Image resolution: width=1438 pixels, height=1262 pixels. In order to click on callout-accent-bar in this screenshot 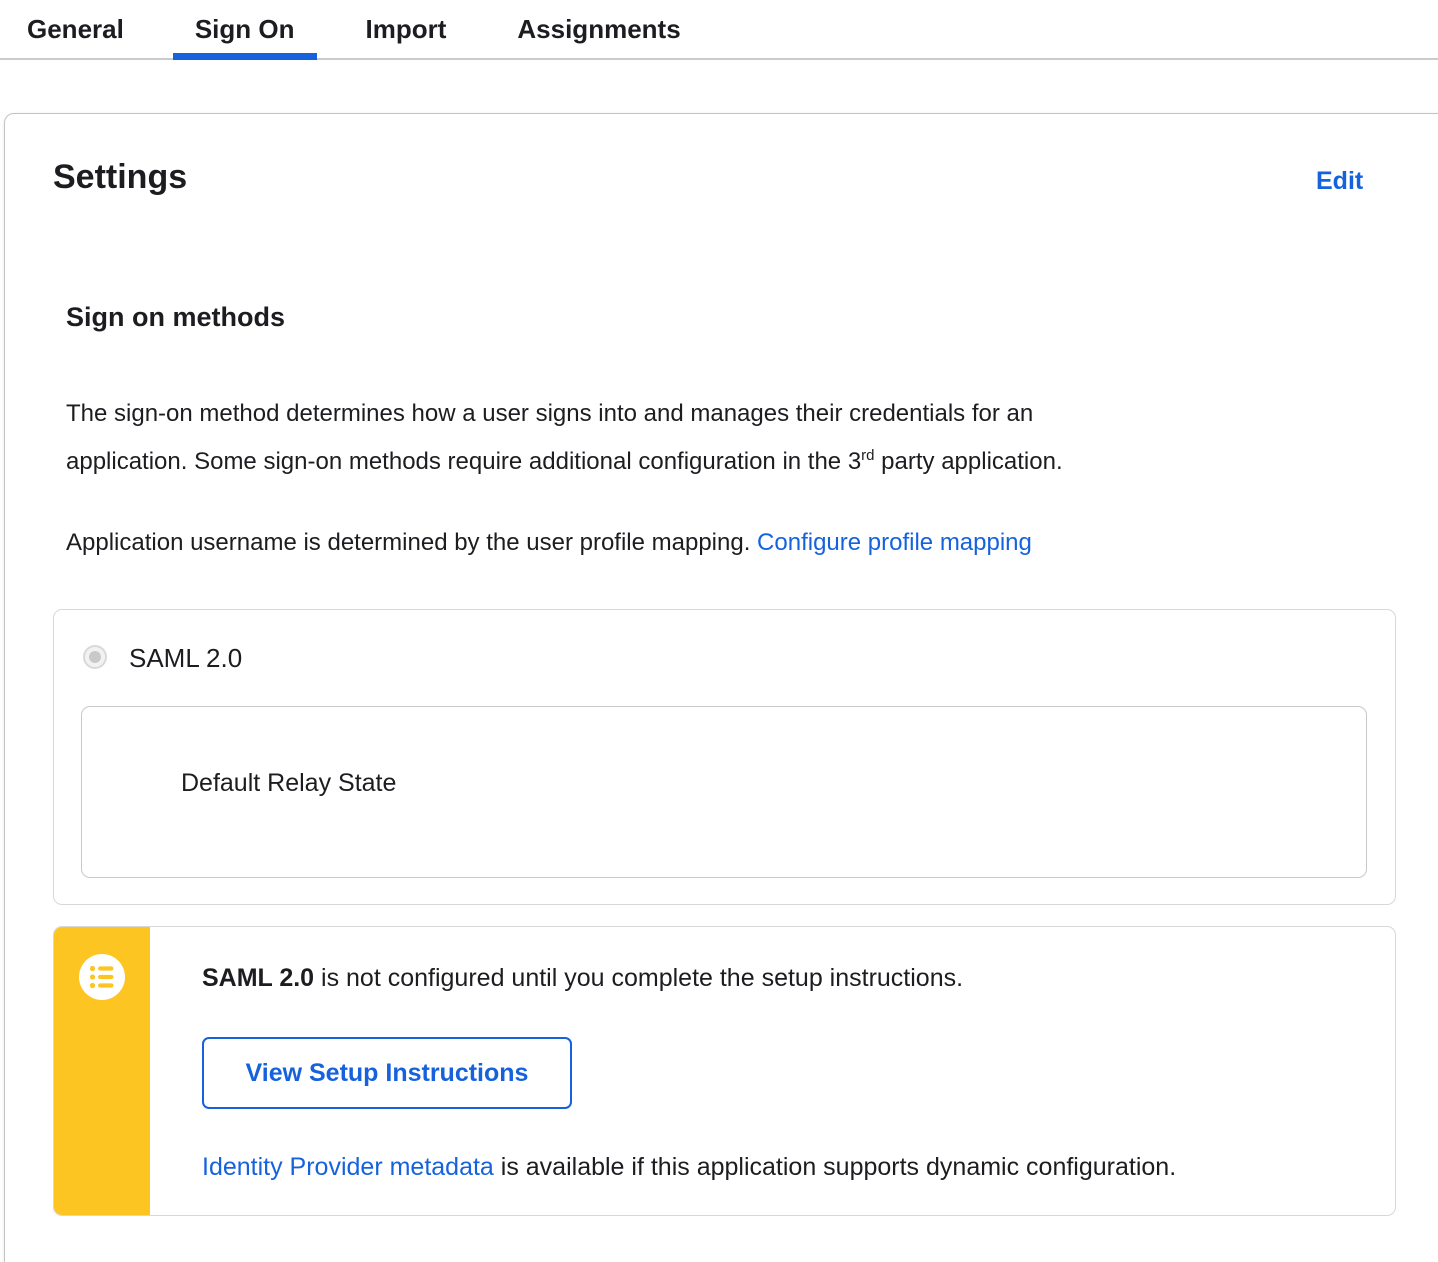, I will do `click(102, 1071)`.